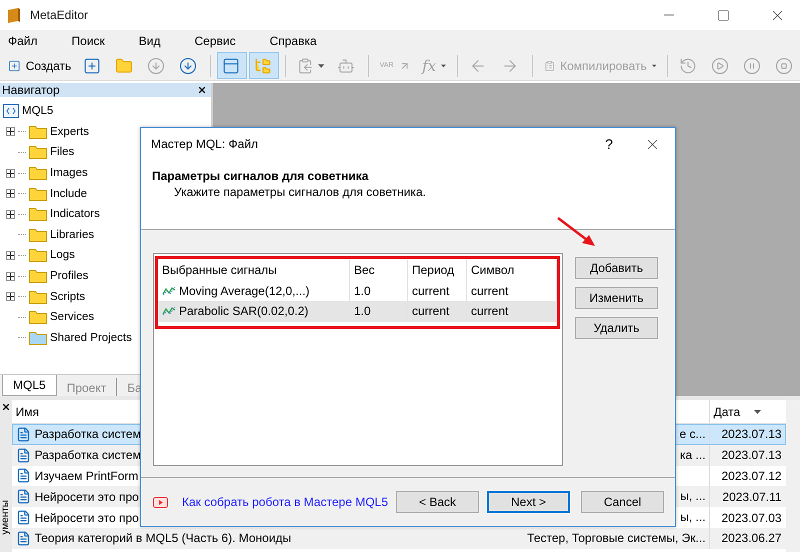 The width and height of the screenshot is (800, 552). Describe the element at coordinates (69, 173) in the screenshot. I see `tree-item: Images` at that location.